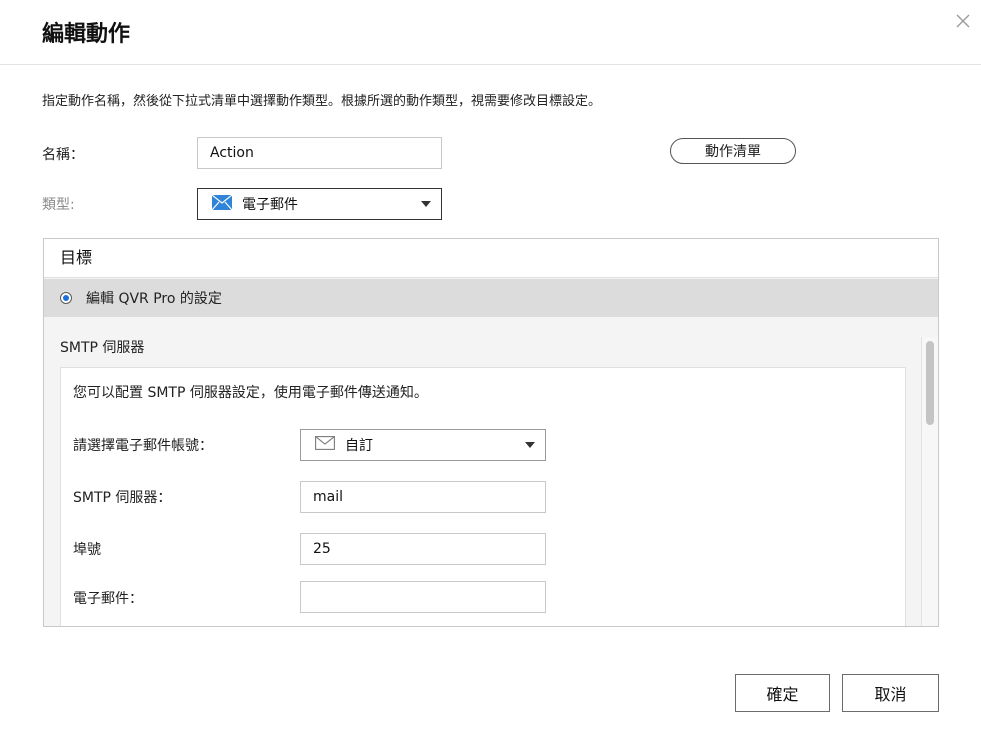 This screenshot has height=741, width=981. I want to click on port-input, so click(423, 549).